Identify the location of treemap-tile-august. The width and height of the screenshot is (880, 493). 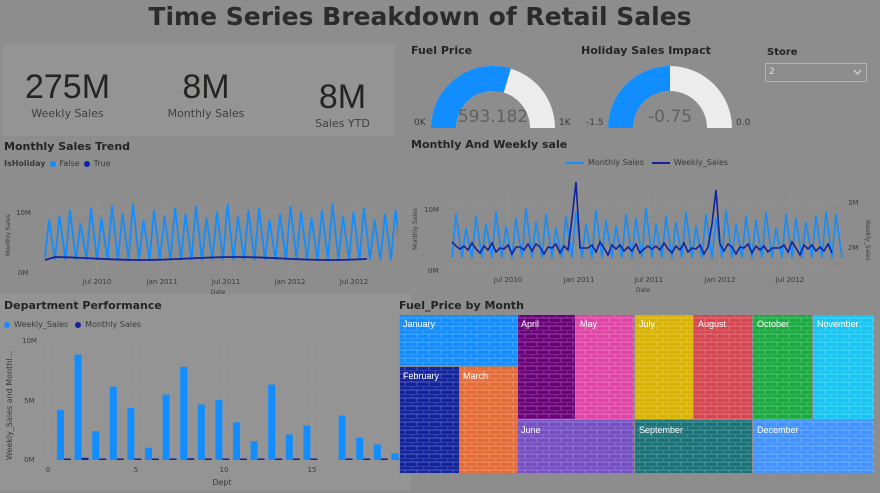
(723, 367).